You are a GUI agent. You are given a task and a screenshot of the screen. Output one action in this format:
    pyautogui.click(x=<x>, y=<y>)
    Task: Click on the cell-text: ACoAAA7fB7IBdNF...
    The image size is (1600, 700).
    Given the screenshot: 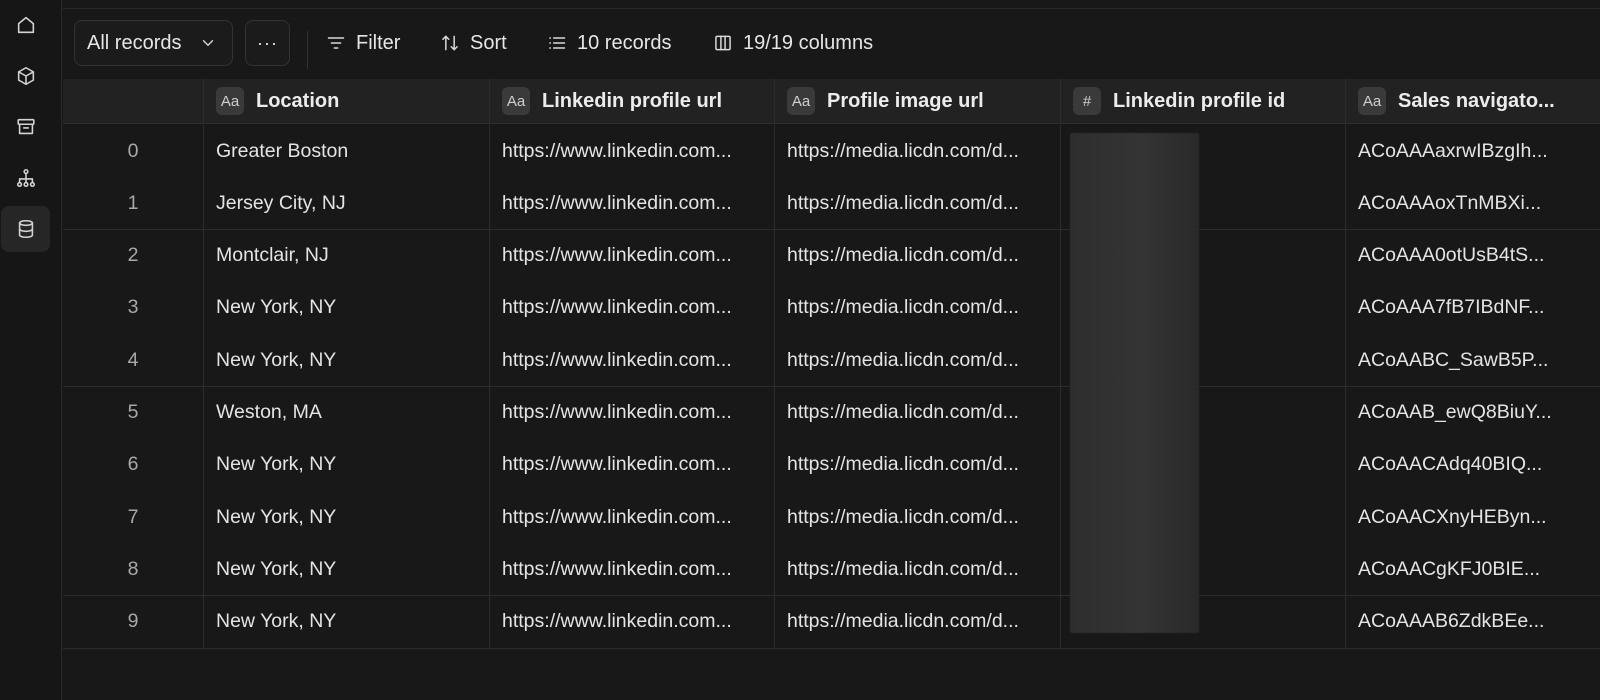 What is the action you would take?
    pyautogui.click(x=1451, y=307)
    